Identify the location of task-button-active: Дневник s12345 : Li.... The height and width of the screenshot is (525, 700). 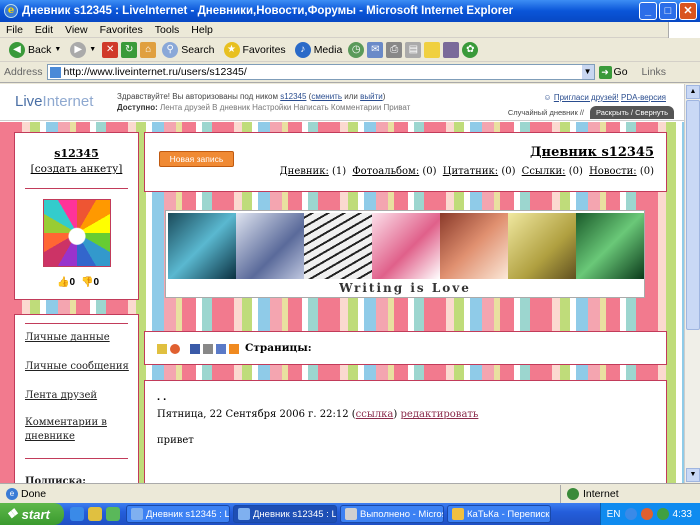
(285, 514).